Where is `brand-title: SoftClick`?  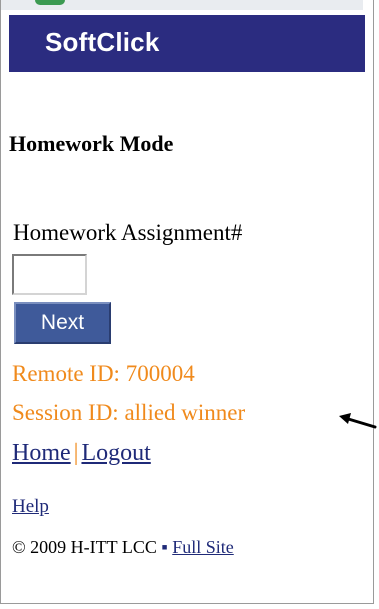
brand-title: SoftClick is located at coordinates (102, 42).